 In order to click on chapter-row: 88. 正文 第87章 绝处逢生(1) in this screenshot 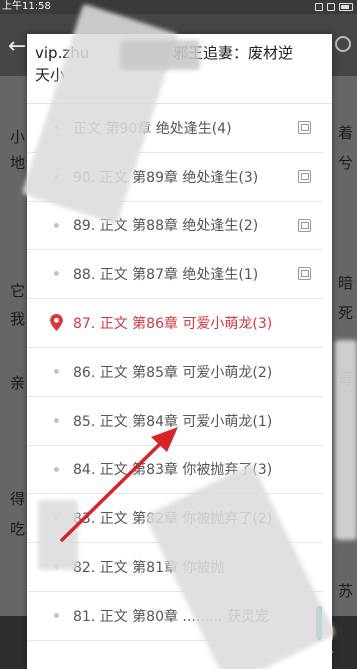, I will do `click(175, 275)`.